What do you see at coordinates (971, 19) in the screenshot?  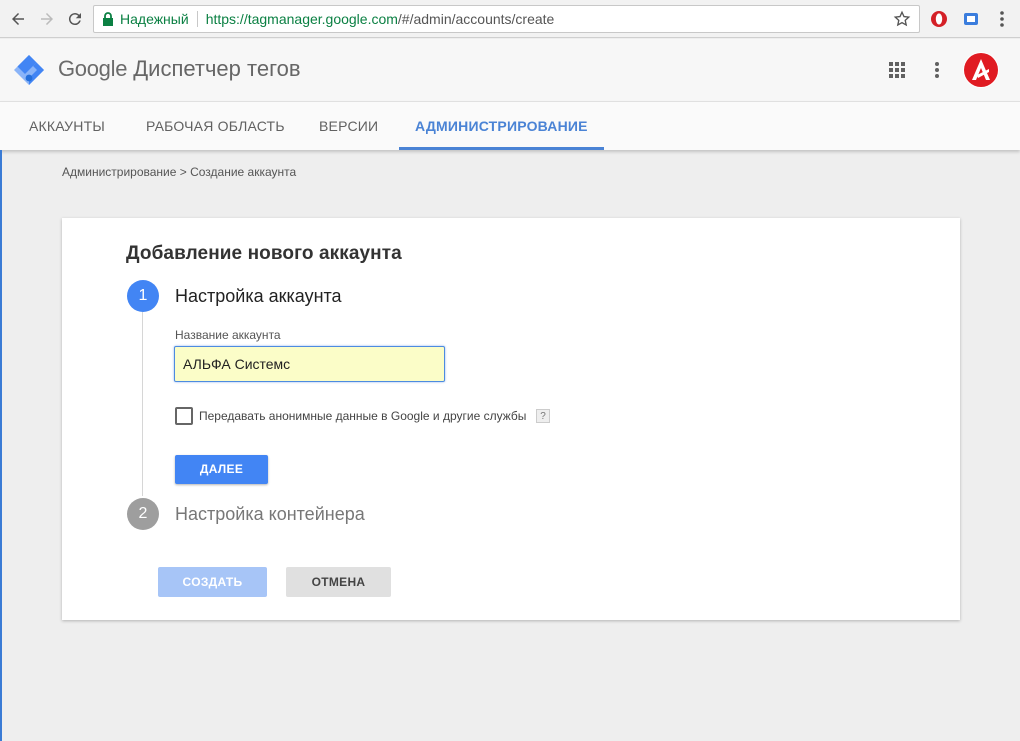 I see `extension-icon` at bounding box center [971, 19].